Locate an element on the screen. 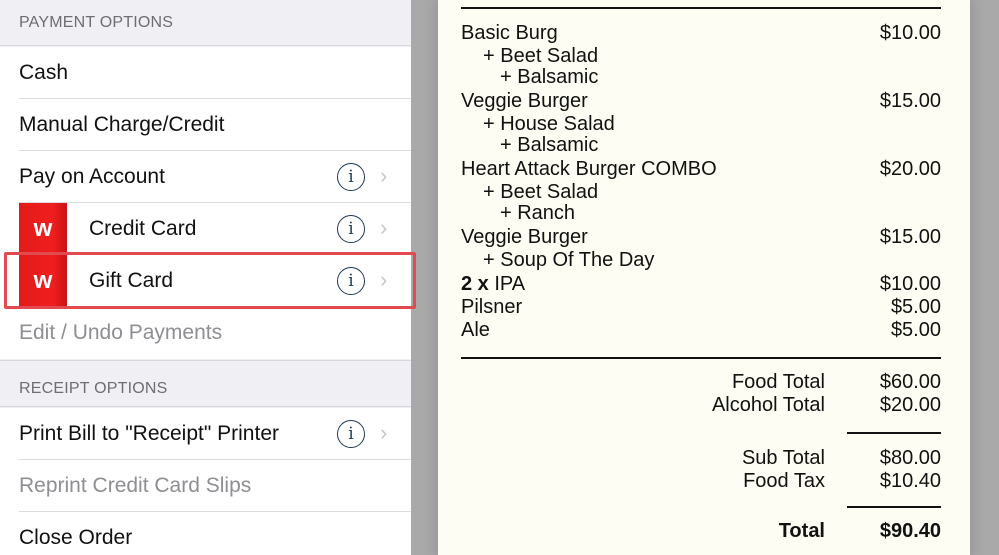 The width and height of the screenshot is (999, 555). payment-option-manual-charge: Manual Charge/Credit is located at coordinates (205, 125).